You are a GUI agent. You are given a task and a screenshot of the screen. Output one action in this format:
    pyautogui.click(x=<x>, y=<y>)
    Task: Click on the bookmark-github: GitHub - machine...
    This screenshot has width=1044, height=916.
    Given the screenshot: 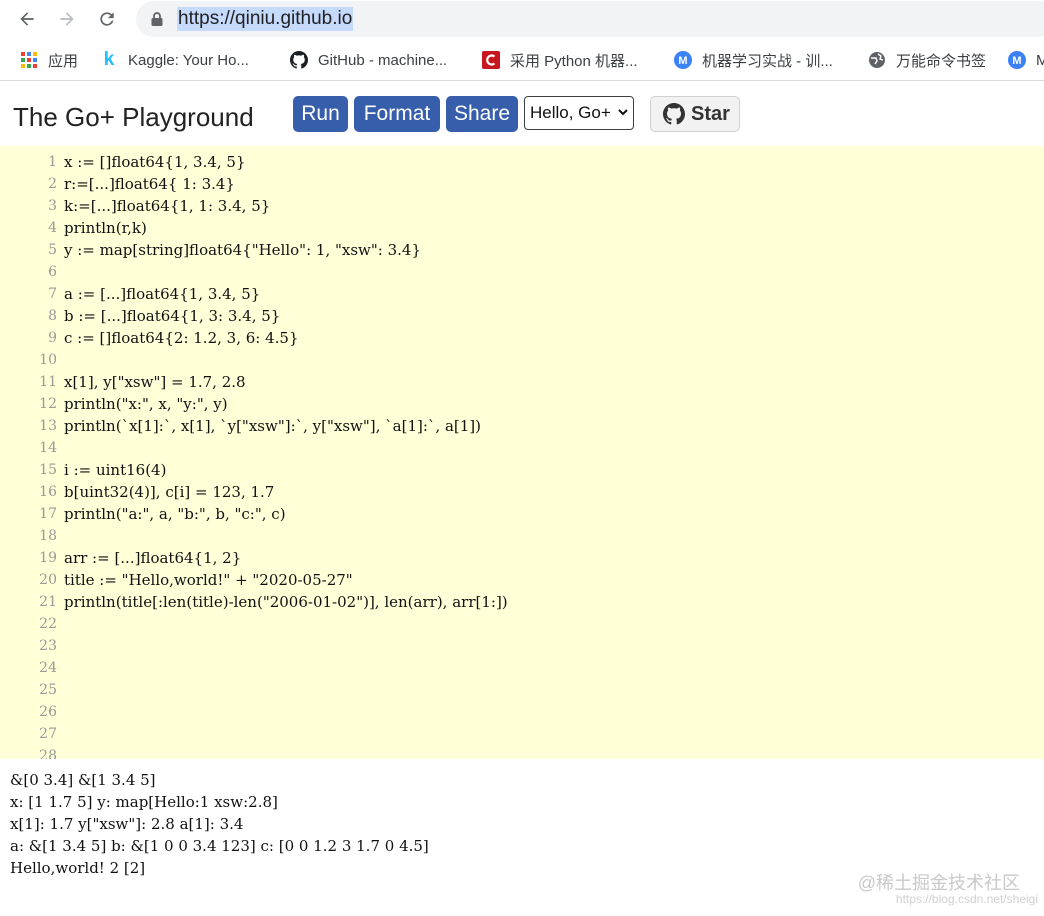 What is the action you would take?
    pyautogui.click(x=368, y=60)
    